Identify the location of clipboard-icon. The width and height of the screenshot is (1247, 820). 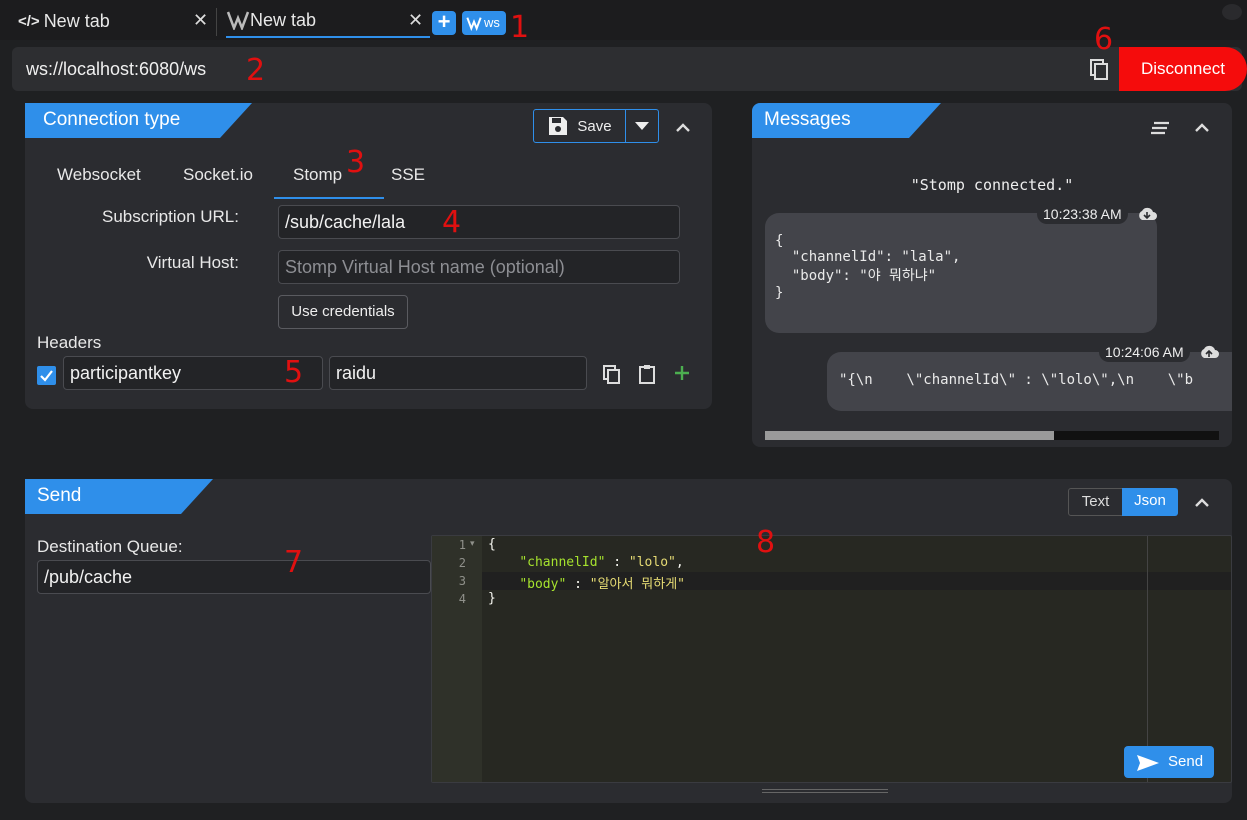
(647, 374).